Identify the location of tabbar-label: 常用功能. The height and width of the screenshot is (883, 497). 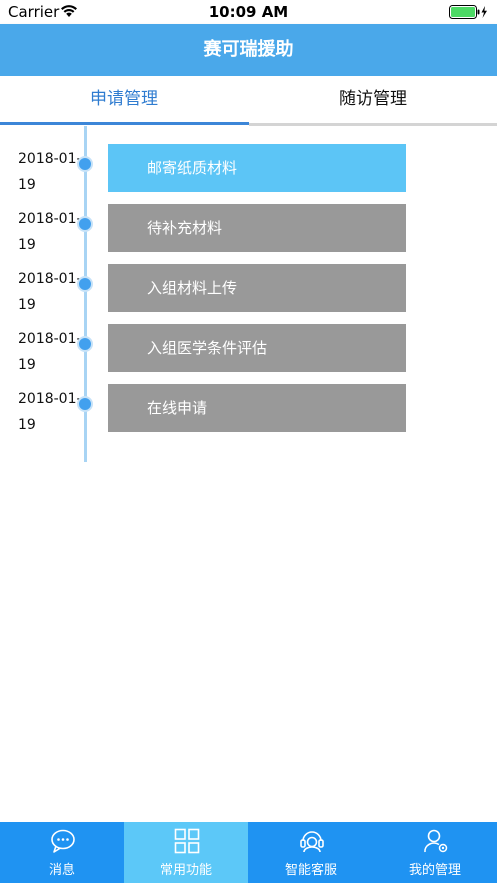
(185, 870).